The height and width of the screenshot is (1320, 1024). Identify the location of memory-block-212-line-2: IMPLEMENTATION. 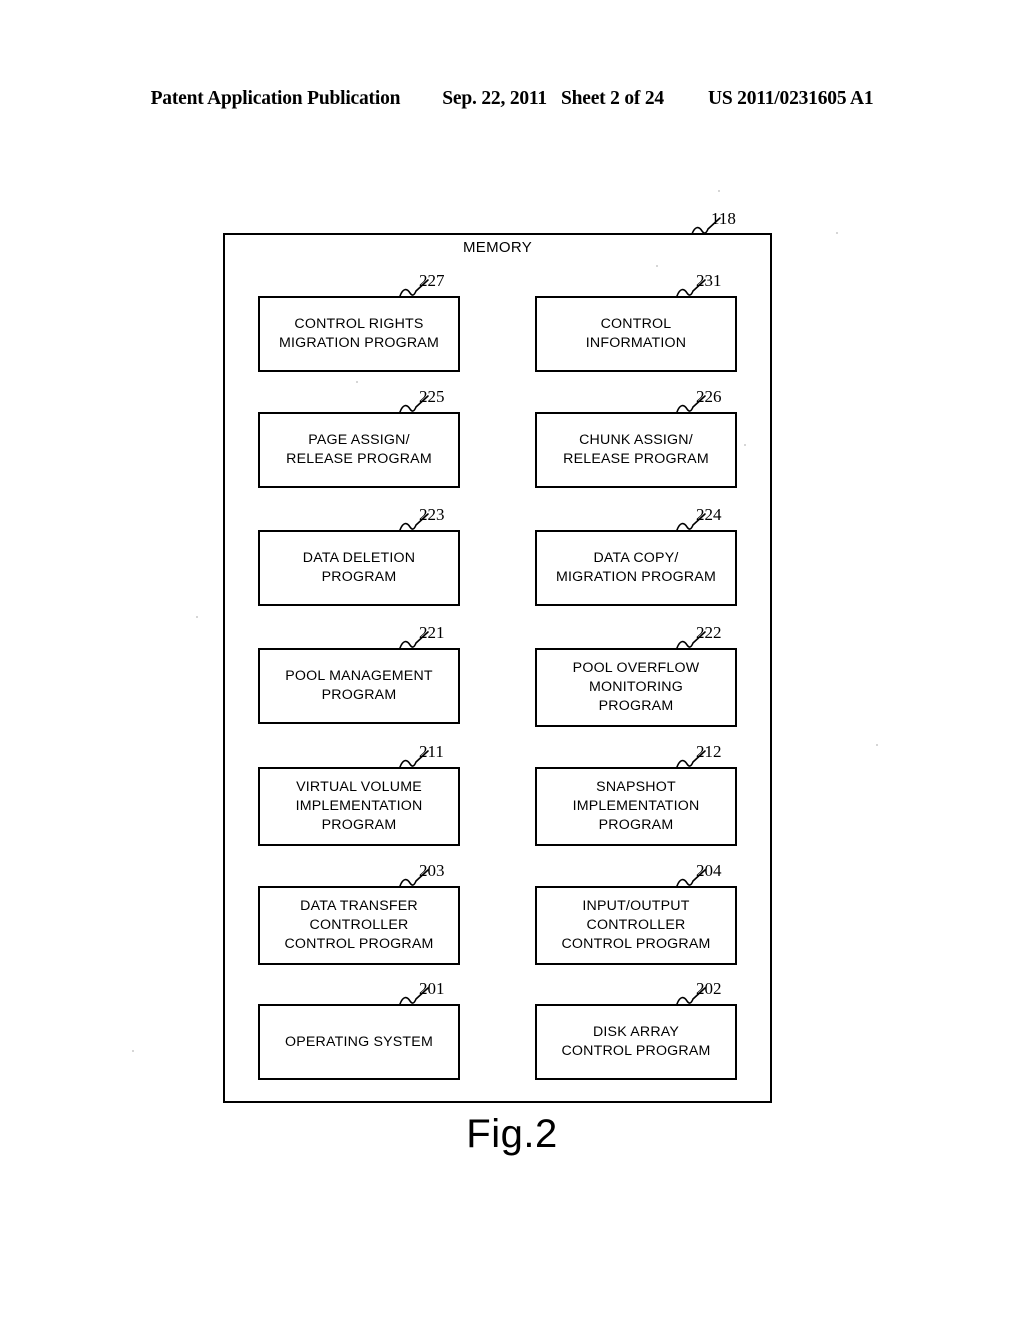
(636, 806).